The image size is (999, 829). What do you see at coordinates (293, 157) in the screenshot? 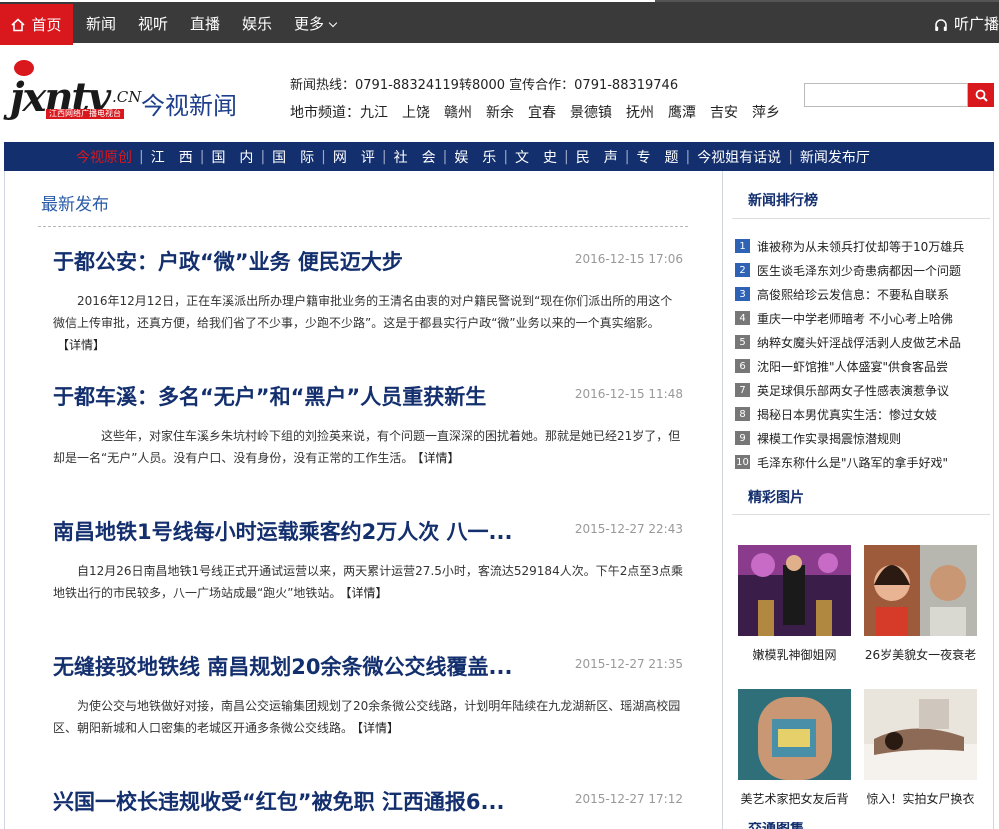
I see `channel-international: 国 际` at bounding box center [293, 157].